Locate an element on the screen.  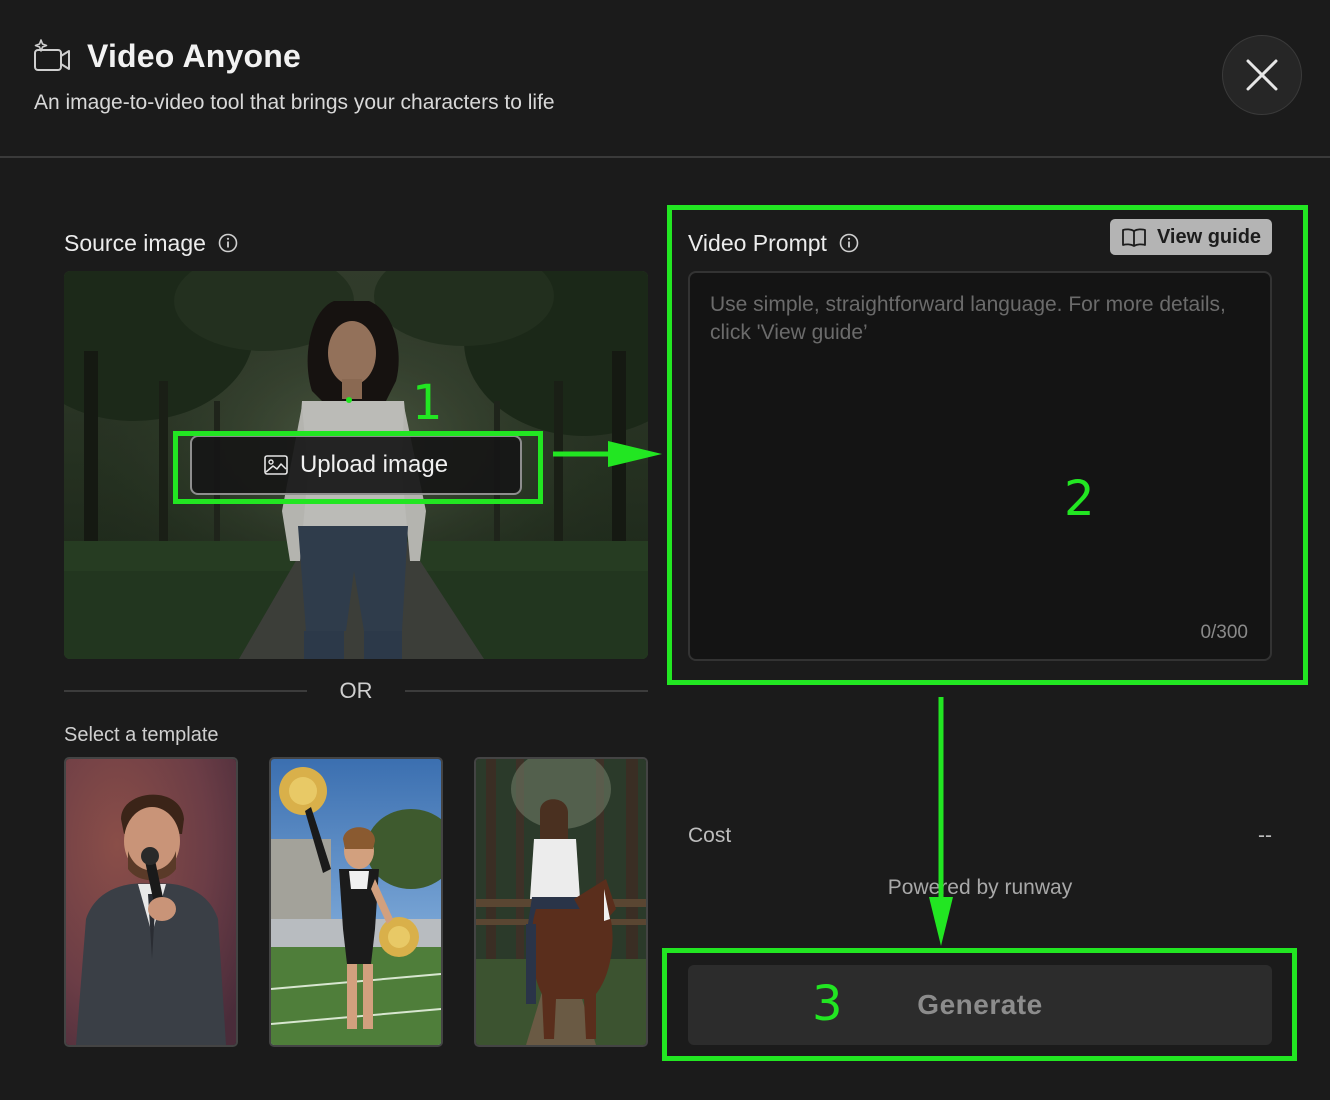
template-woman-horse is located at coordinates (561, 902).